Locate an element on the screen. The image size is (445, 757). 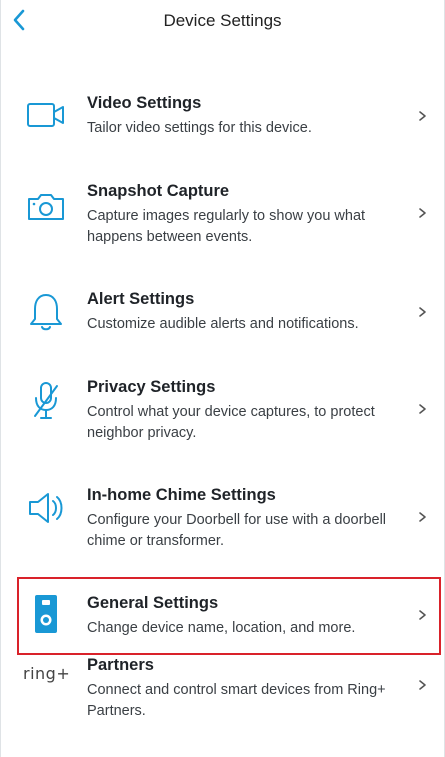
doorbell-icon is located at coordinates (46, 614).